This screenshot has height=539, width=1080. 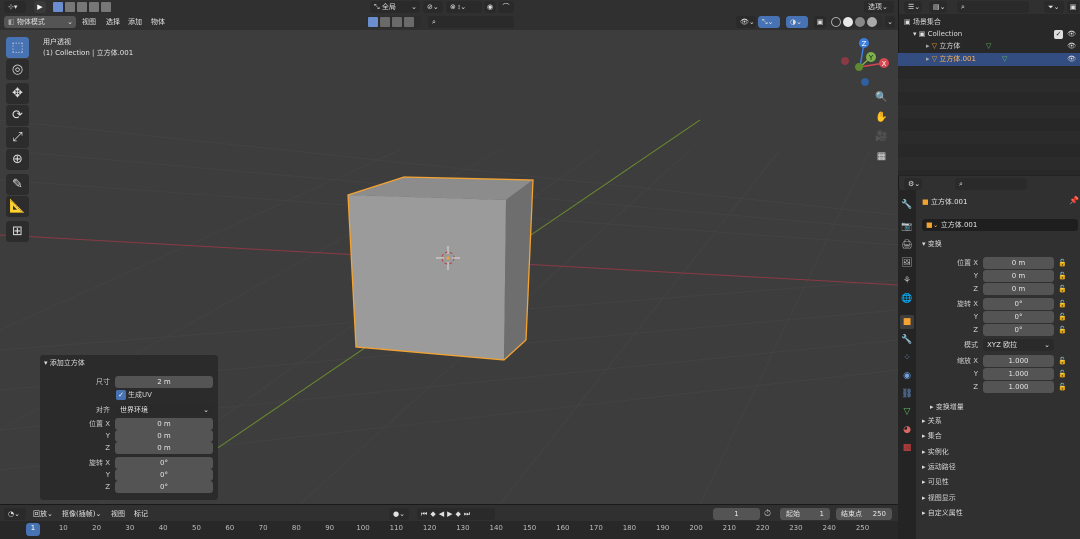 What do you see at coordinates (443, 514) in the screenshot?
I see `play-reverse-icon: ◀` at bounding box center [443, 514].